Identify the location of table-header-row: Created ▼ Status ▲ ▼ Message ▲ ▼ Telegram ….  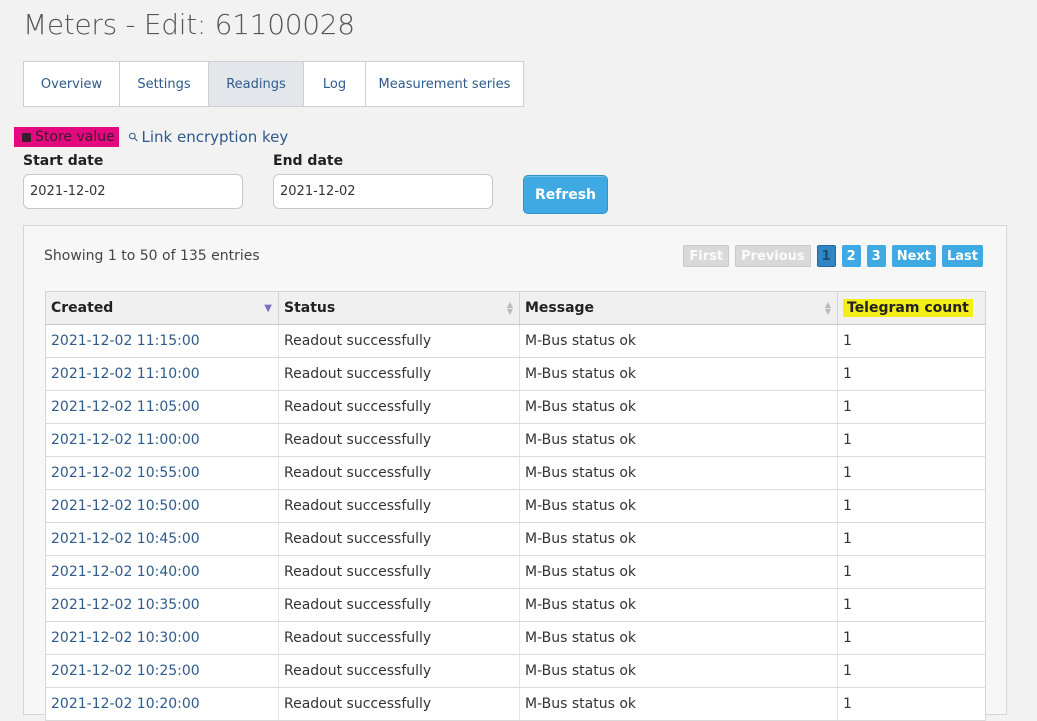
(515, 308).